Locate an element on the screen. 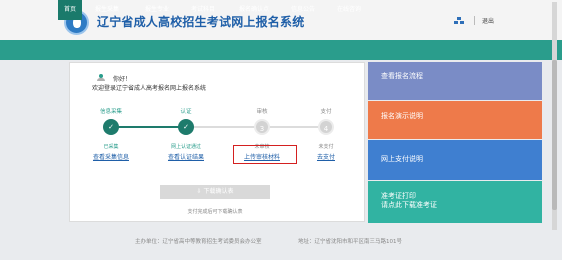 This screenshot has height=260, width=562. step-1-check-icon: ✓ is located at coordinates (111, 127).